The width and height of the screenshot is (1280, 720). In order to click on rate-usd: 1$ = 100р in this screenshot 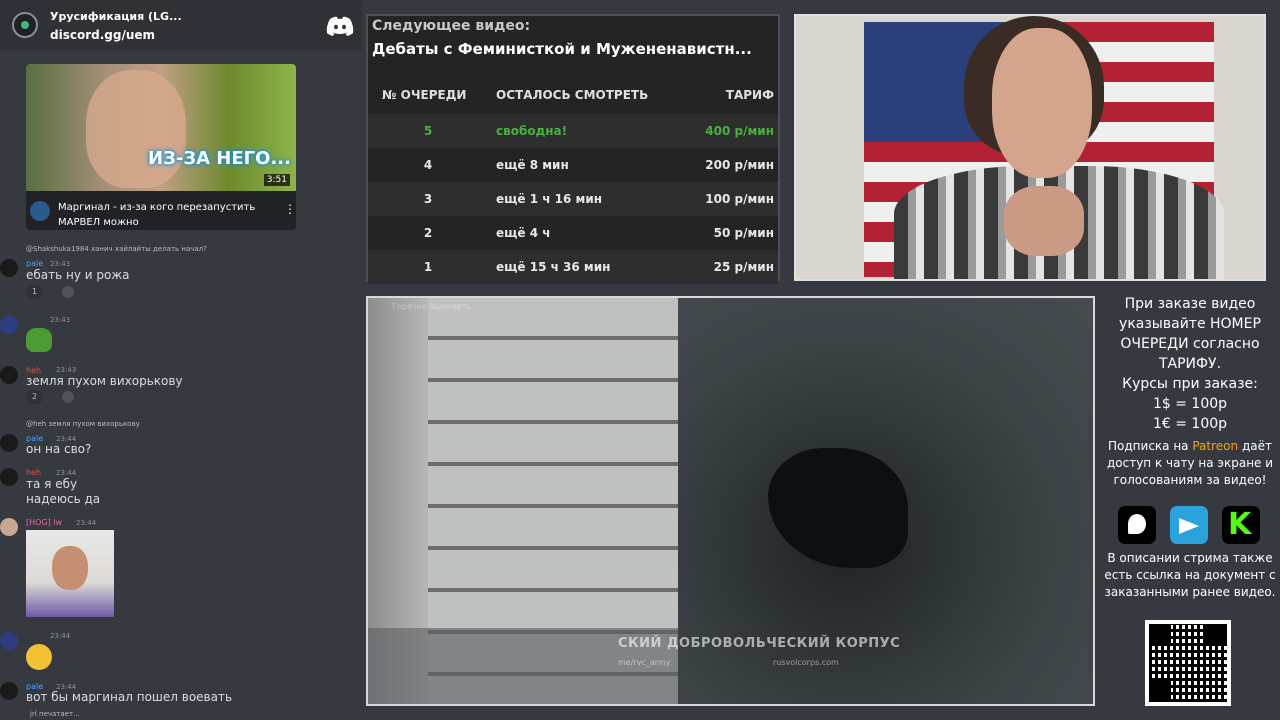, I will do `click(1190, 404)`.